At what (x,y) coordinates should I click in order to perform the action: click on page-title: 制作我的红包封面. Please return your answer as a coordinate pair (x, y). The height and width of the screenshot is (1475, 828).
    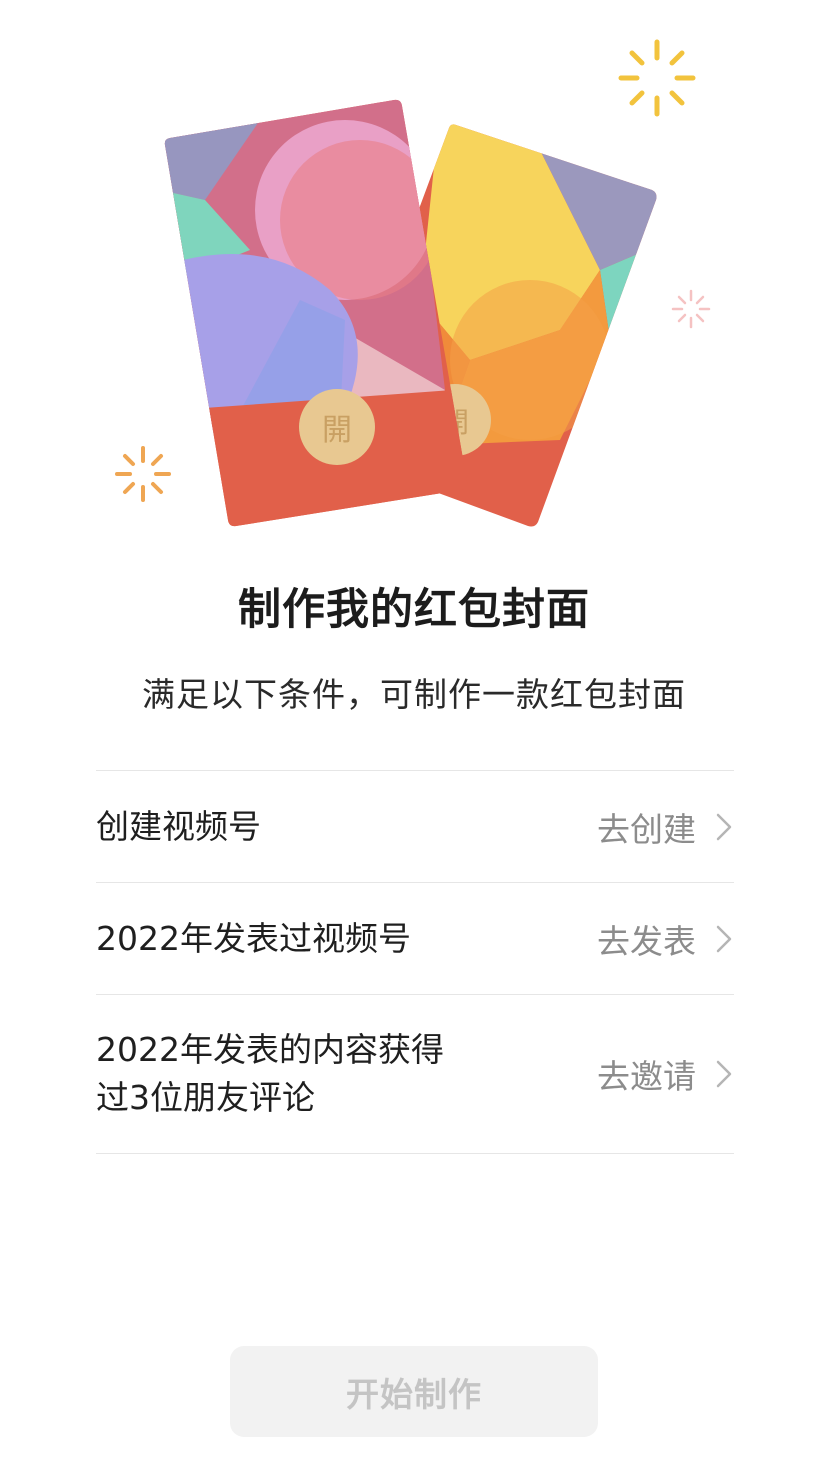
    Looking at the image, I should click on (414, 610).